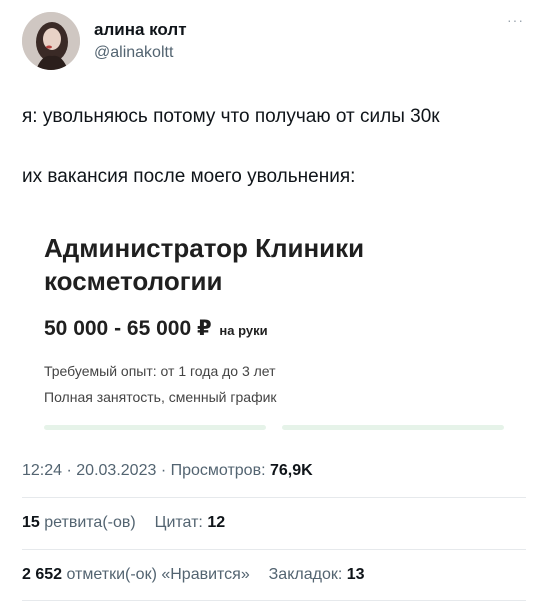  I want to click on author-handle: @alinakoltt, so click(133, 53).